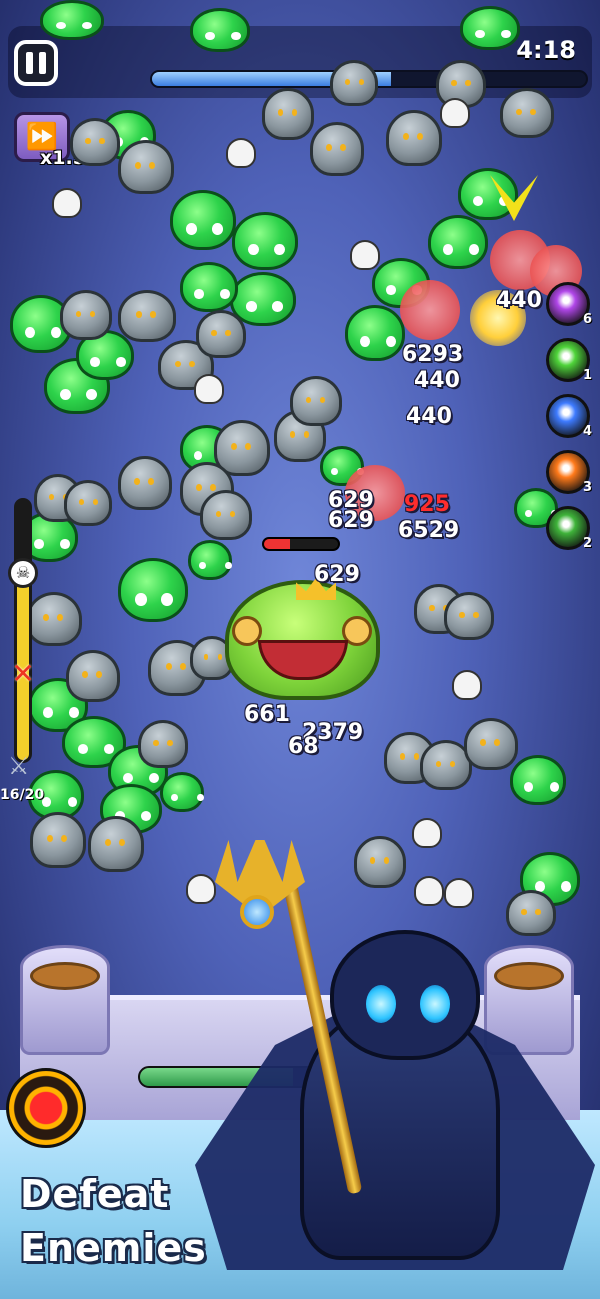 The height and width of the screenshot is (1299, 600). What do you see at coordinates (22, 795) in the screenshot?
I see `wave-count: 16/20` at bounding box center [22, 795].